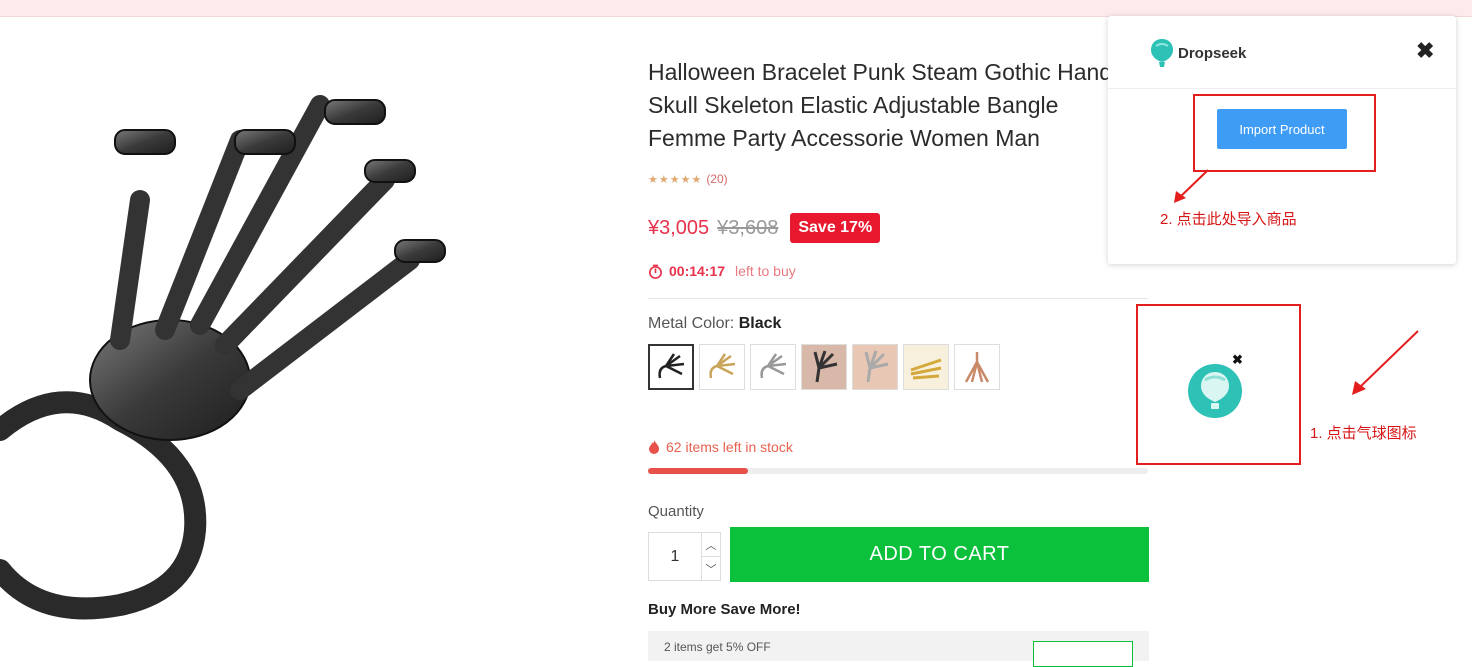 The width and height of the screenshot is (1472, 667). What do you see at coordinates (717, 179) in the screenshot?
I see `review-count: (20)` at bounding box center [717, 179].